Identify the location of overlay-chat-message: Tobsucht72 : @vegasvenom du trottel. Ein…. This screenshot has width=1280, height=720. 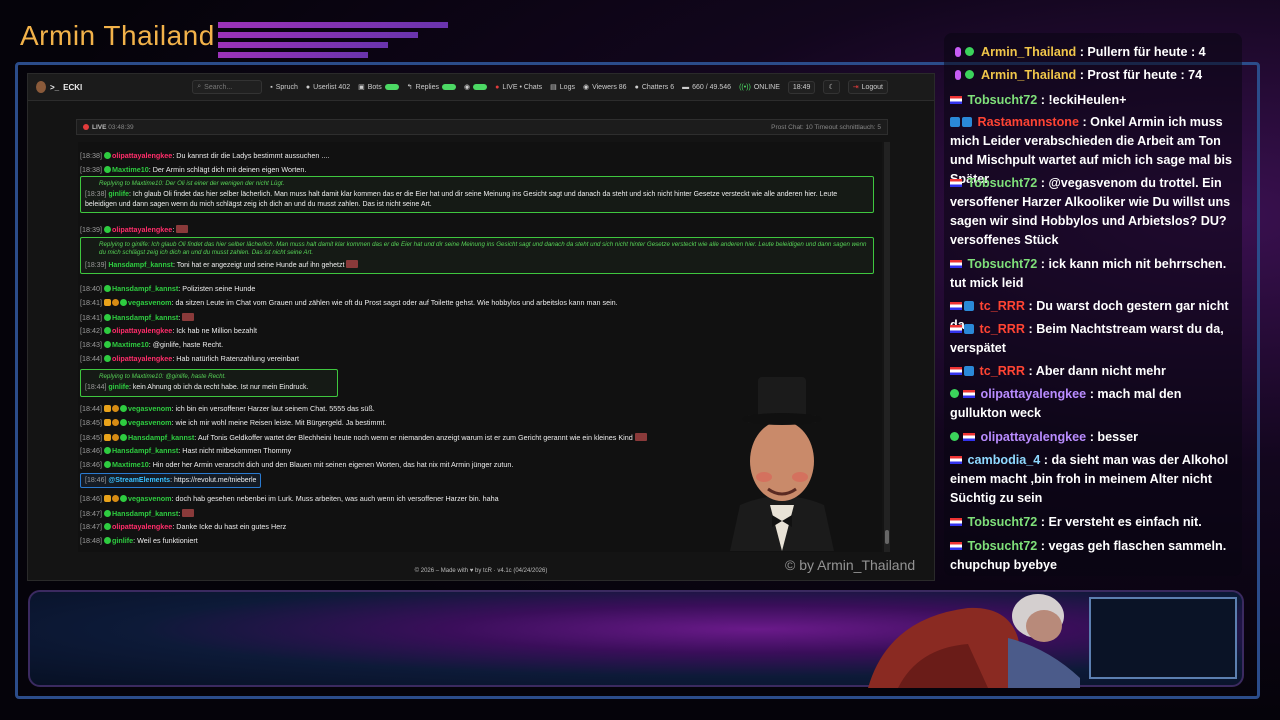
(1093, 212).